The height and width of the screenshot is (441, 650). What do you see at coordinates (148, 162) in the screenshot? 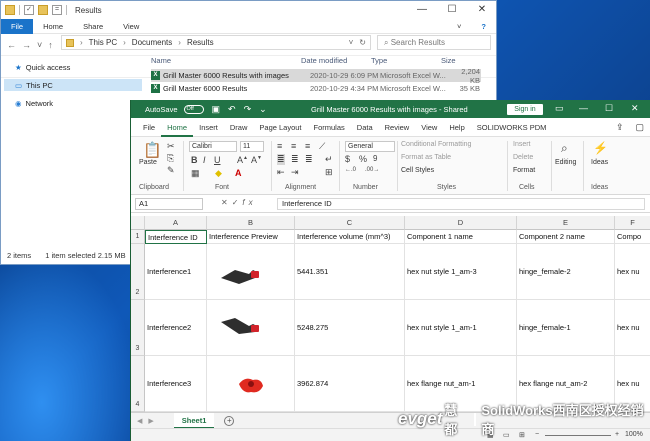
I see `paste-button: Paste` at bounding box center [148, 162].